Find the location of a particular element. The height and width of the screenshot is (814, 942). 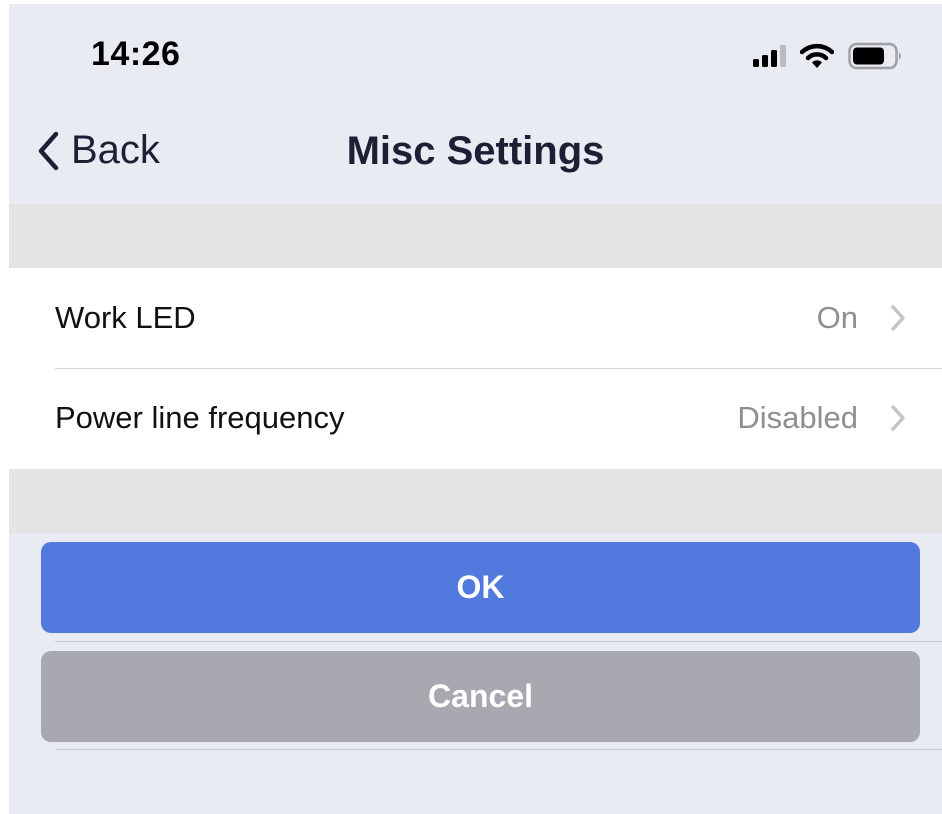

status-time: 14:26 is located at coordinates (136, 54).